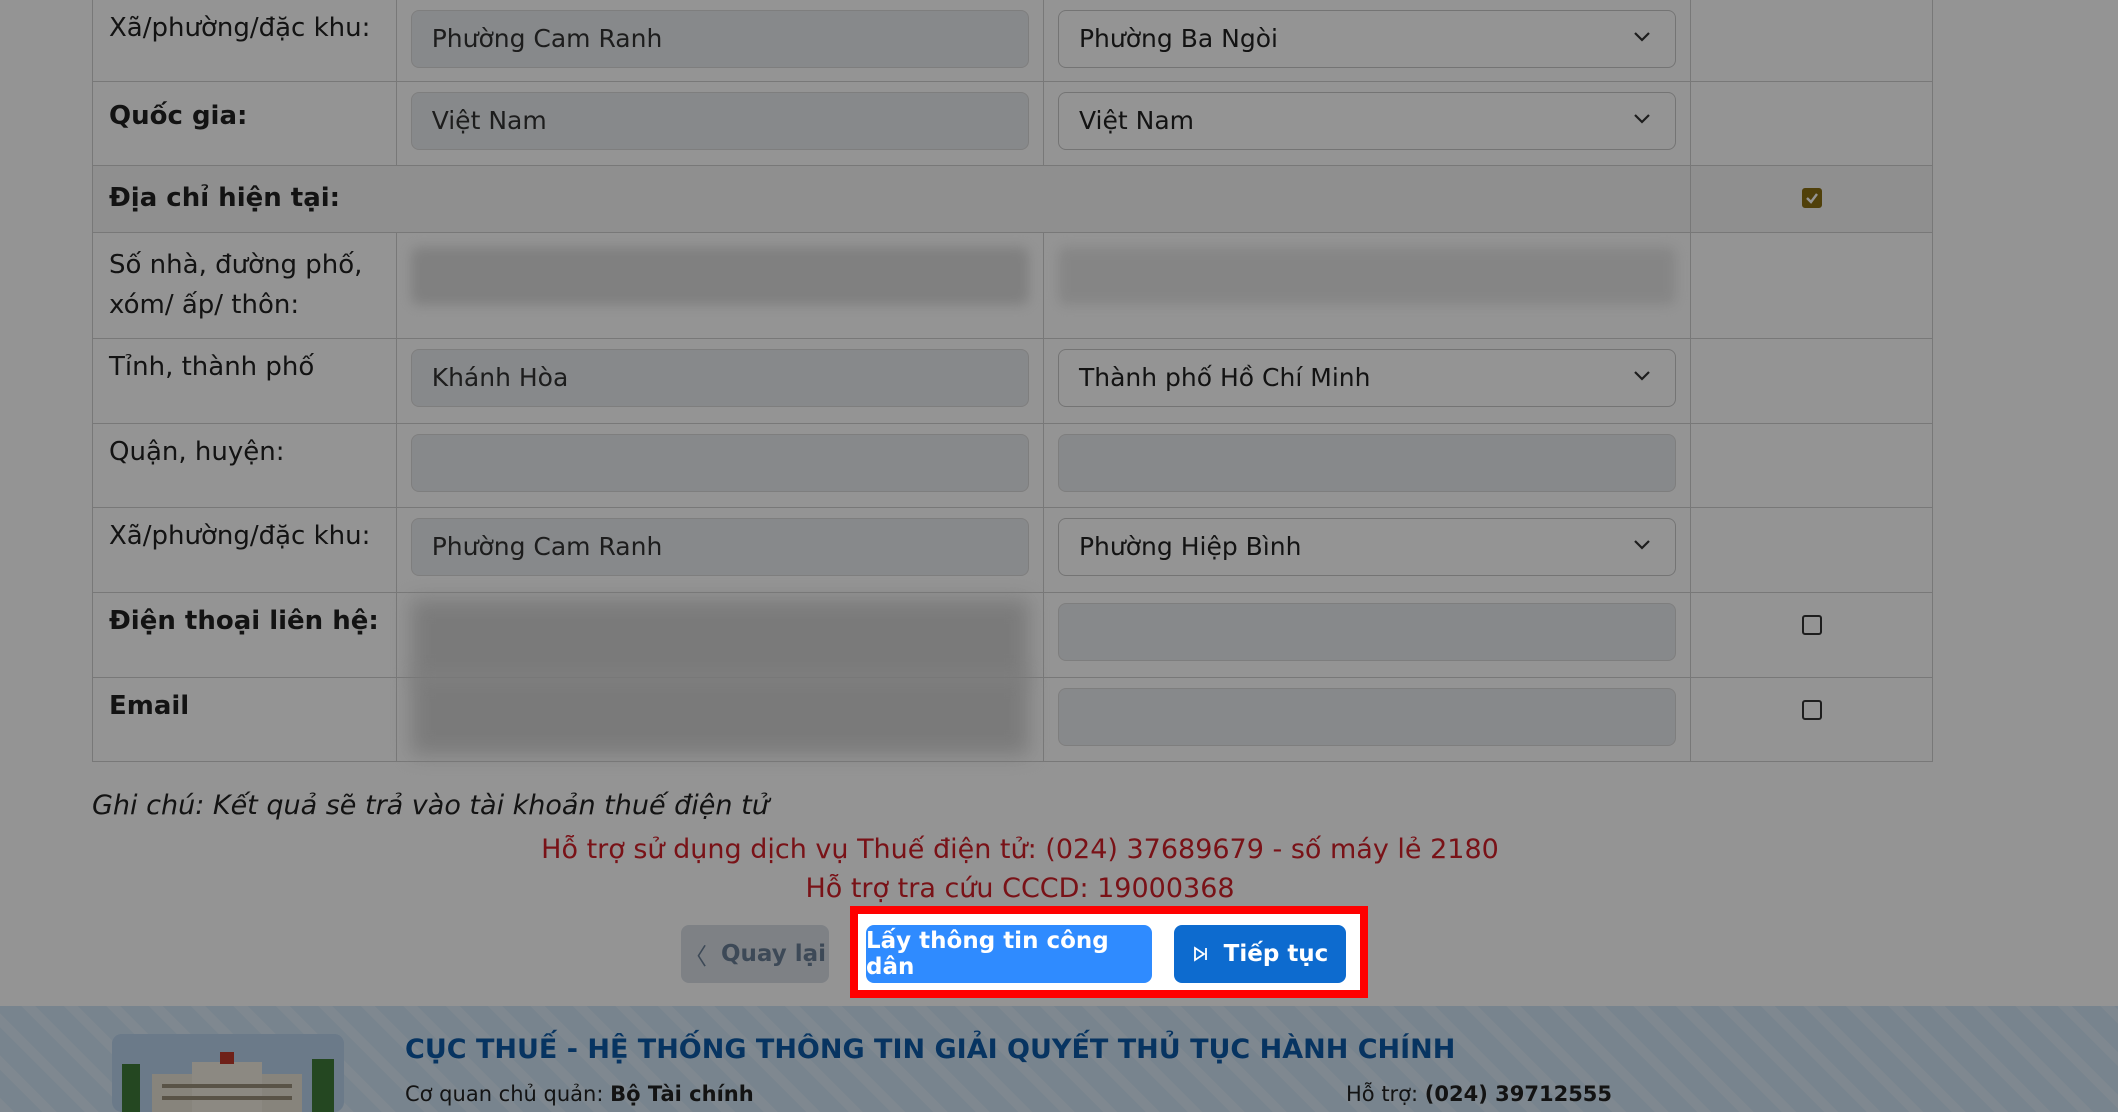 This screenshot has width=2118, height=1112. I want to click on row-label: Email, so click(149, 706).